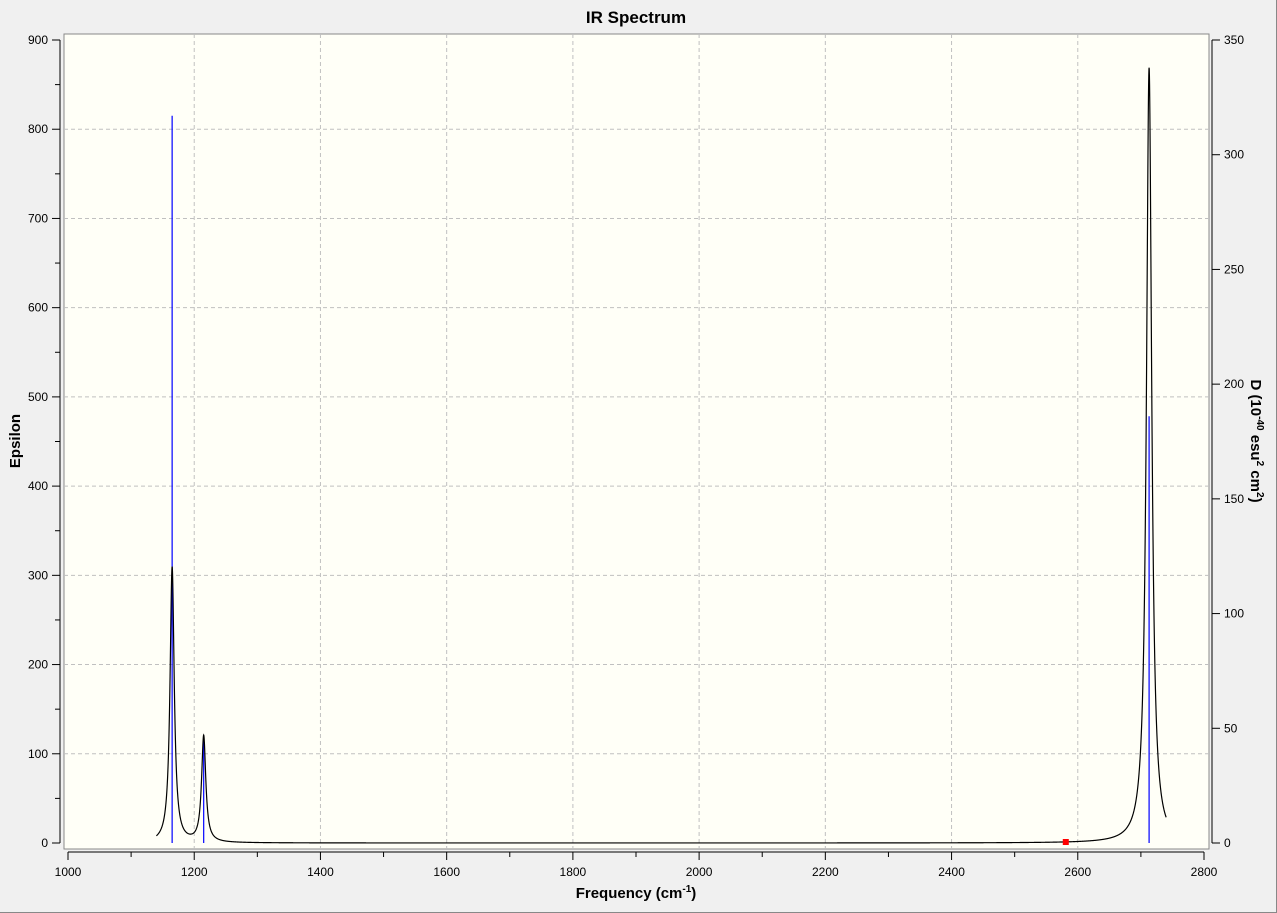  Describe the element at coordinates (1234, 155) in the screenshot. I see `y2-tick-label: 300` at that location.